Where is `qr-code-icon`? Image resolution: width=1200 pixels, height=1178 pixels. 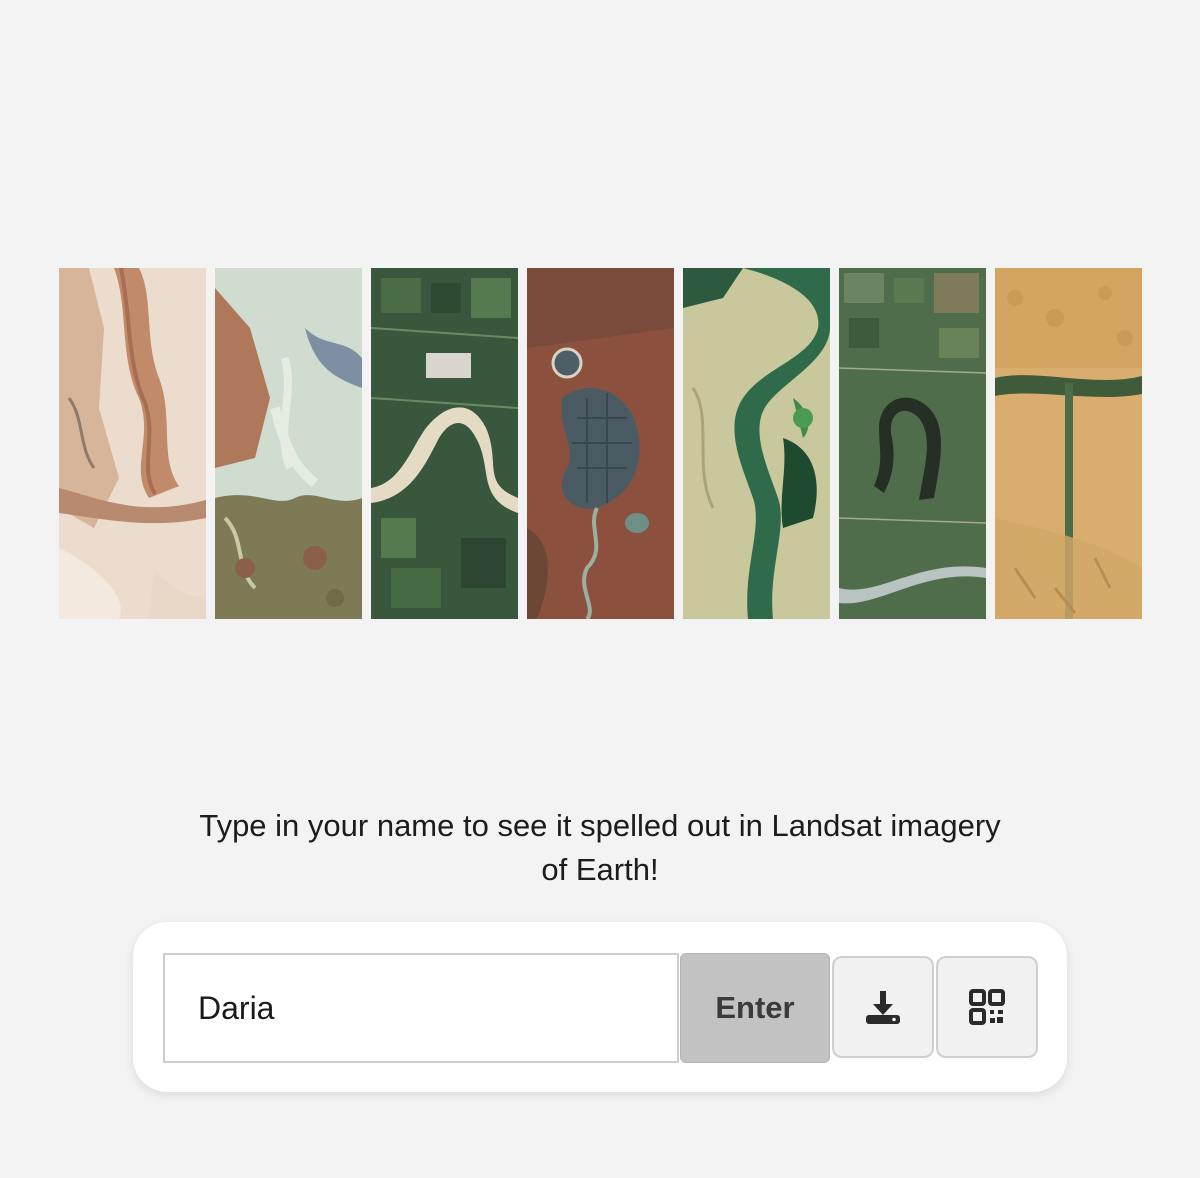 qr-code-icon is located at coordinates (987, 1007).